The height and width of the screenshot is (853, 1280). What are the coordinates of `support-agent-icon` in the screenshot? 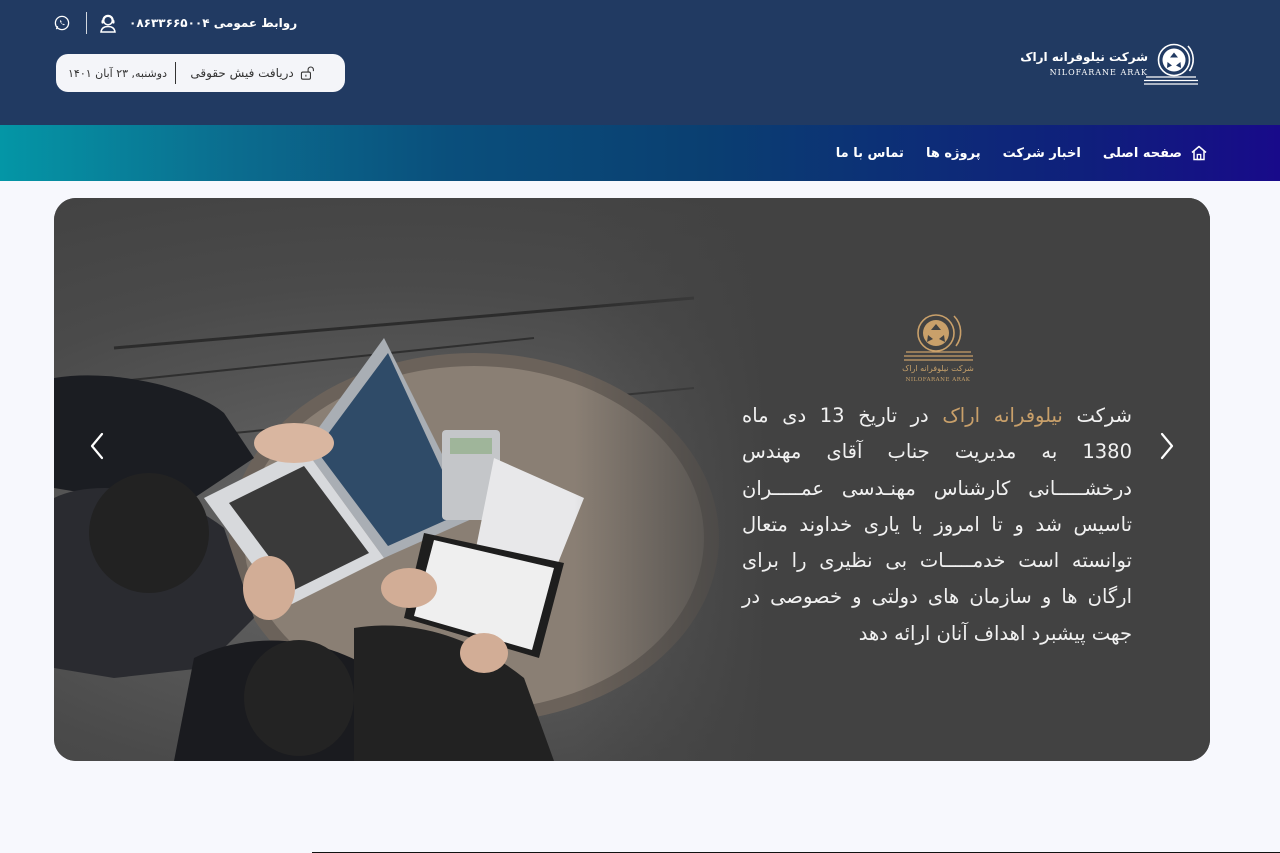 It's located at (108, 23).